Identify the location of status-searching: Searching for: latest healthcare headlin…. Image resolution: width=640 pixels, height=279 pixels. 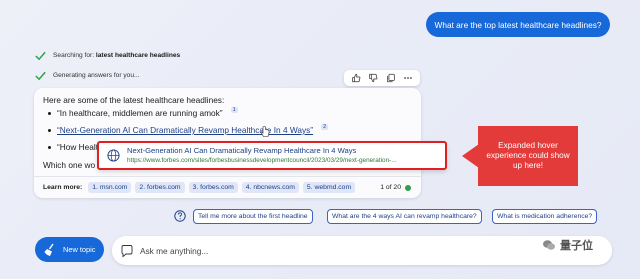
(107, 55).